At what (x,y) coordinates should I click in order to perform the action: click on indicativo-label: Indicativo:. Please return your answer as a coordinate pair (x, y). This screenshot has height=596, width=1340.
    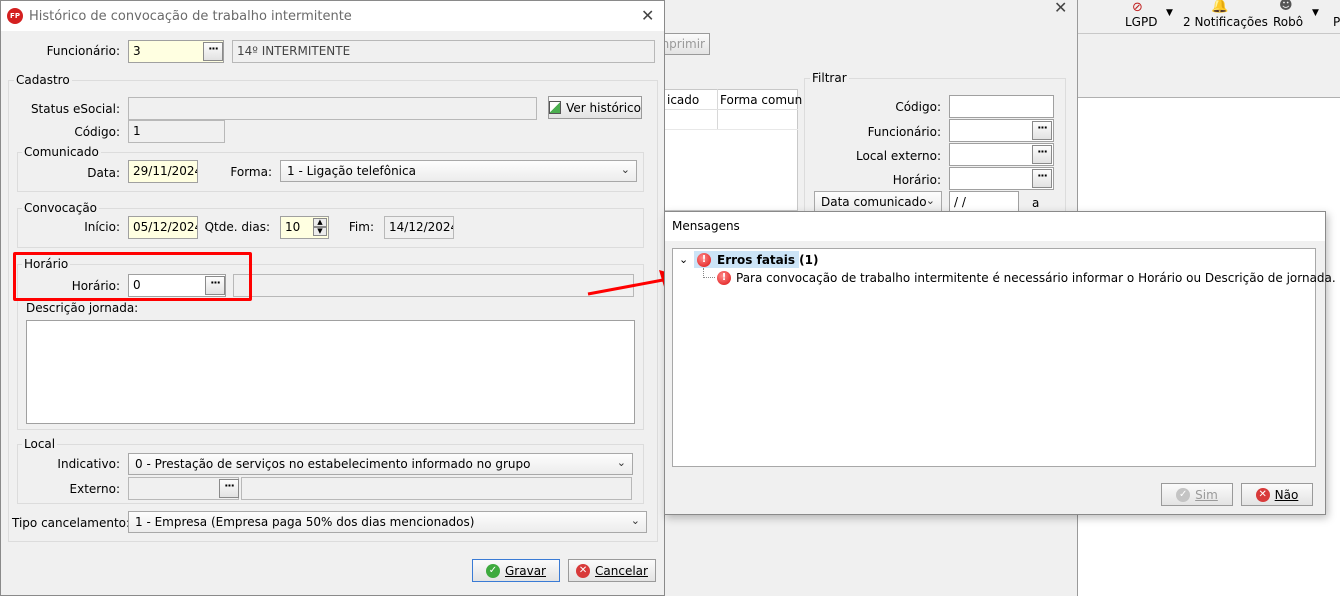
    Looking at the image, I should click on (88, 464).